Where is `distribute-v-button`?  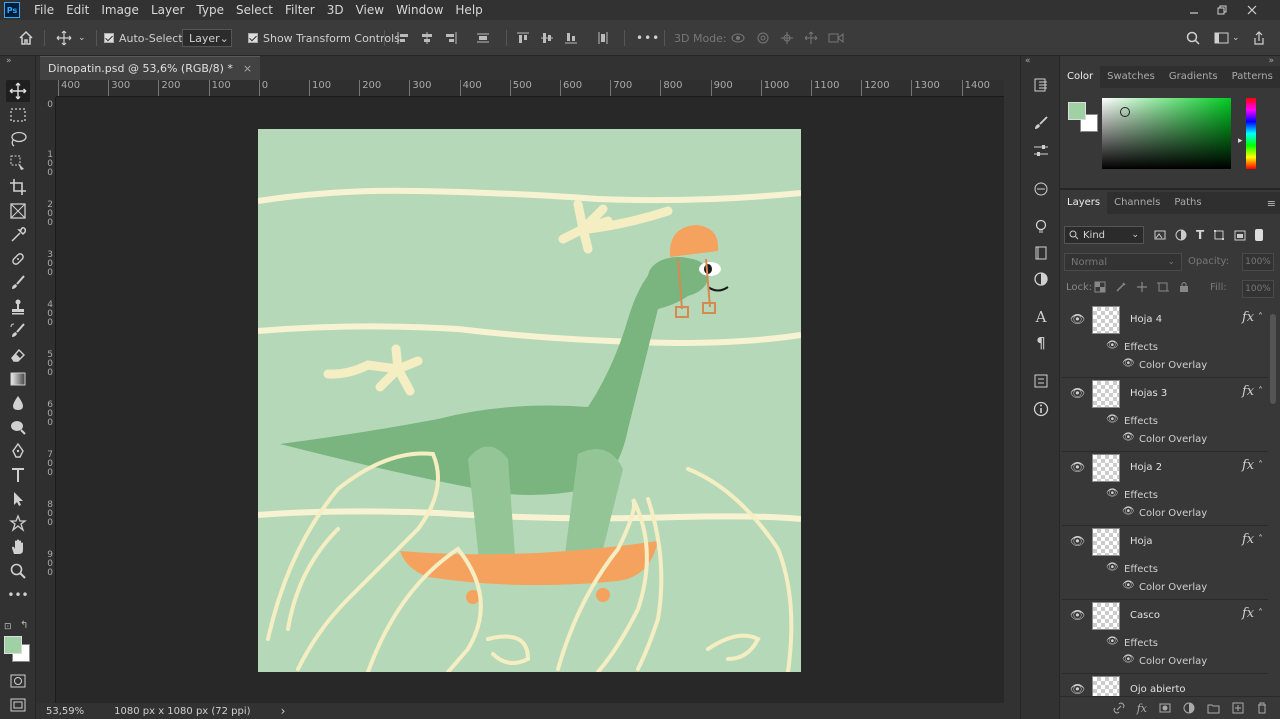
distribute-v-button is located at coordinates (603, 38).